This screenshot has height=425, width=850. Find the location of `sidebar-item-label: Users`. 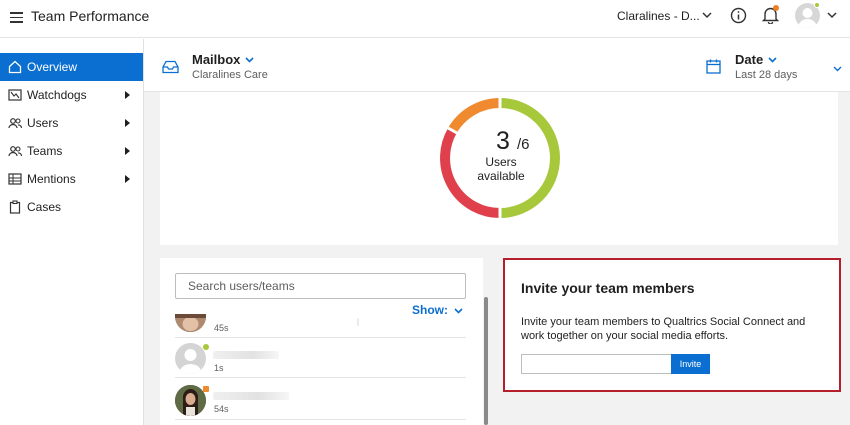

sidebar-item-label: Users is located at coordinates (43, 123).